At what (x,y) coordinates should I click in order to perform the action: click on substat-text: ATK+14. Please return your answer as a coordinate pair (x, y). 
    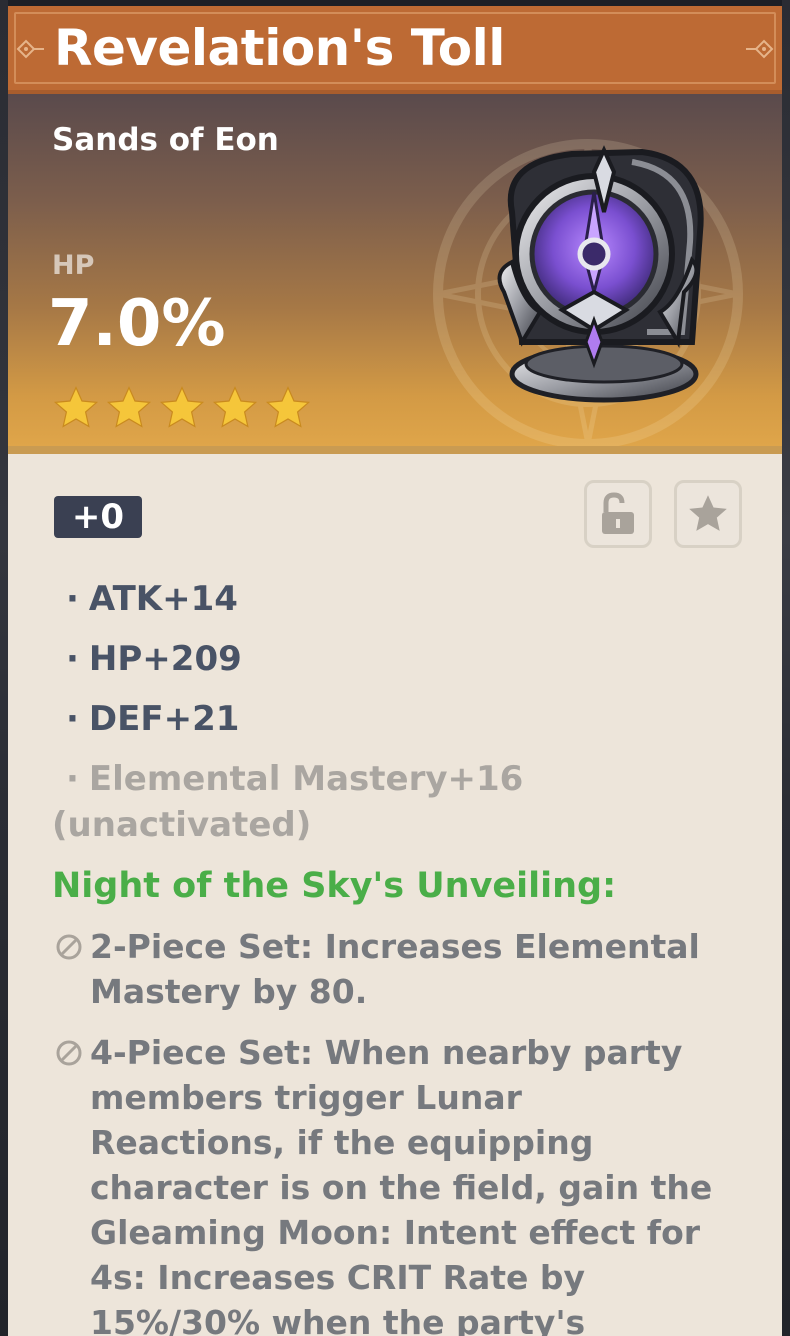
    Looking at the image, I should click on (163, 599).